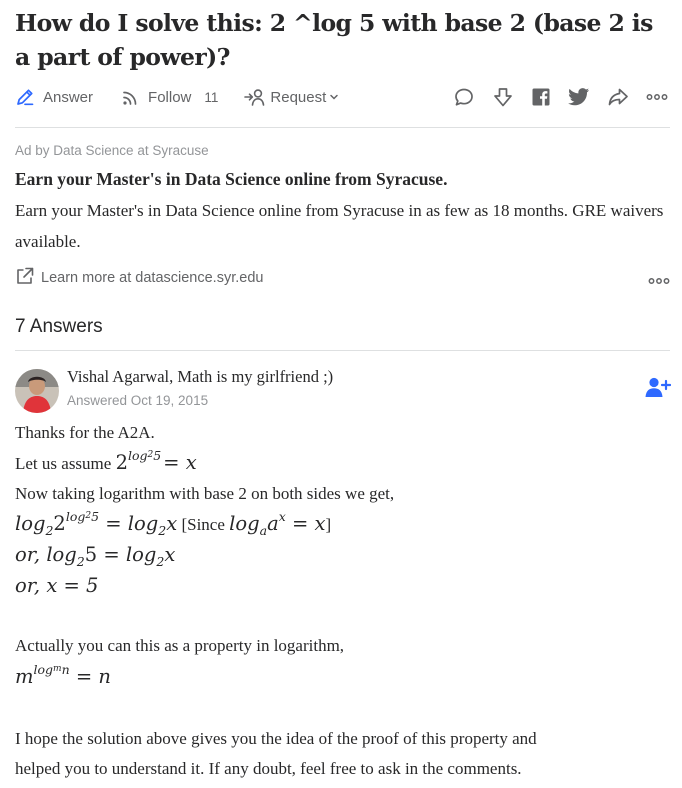  What do you see at coordinates (25, 278) in the screenshot?
I see `external-link-icon` at bounding box center [25, 278].